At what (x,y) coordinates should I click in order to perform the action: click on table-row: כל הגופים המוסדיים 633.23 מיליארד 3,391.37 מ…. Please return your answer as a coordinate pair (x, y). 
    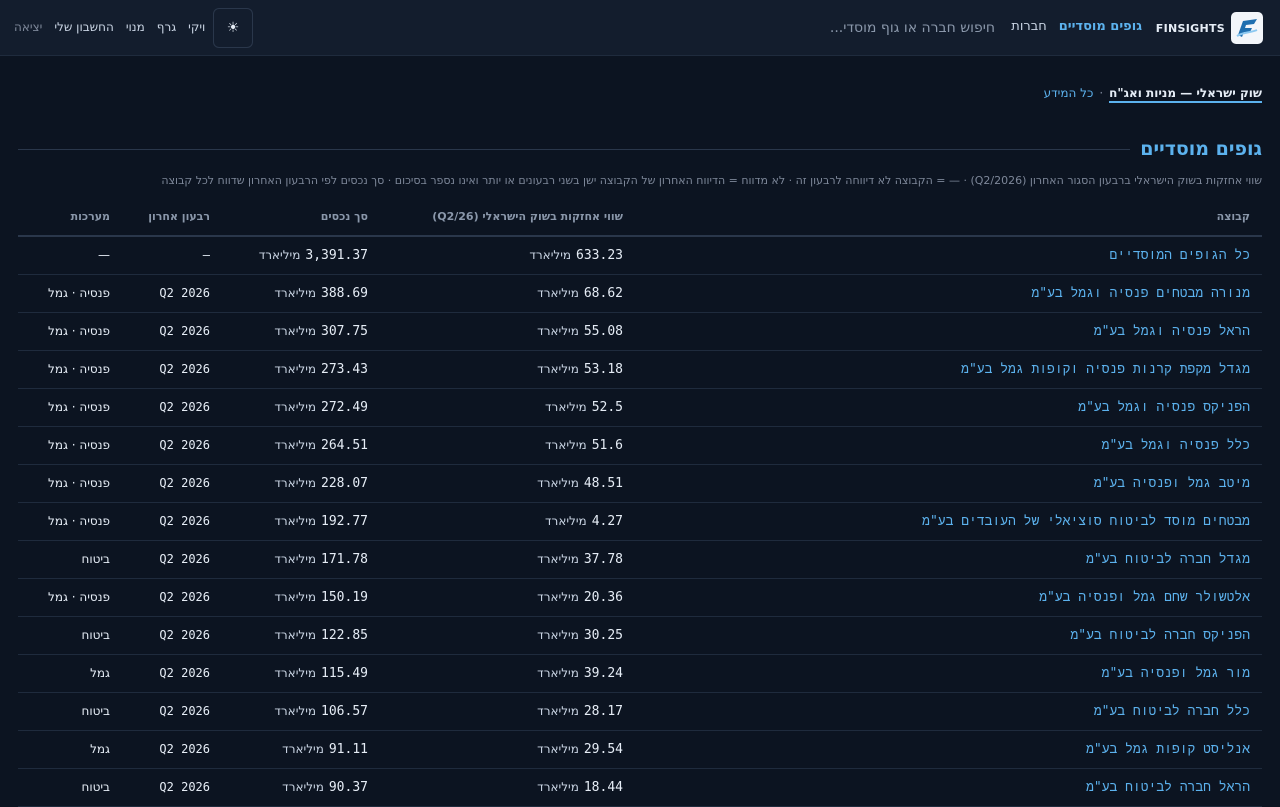
    Looking at the image, I should click on (640, 255).